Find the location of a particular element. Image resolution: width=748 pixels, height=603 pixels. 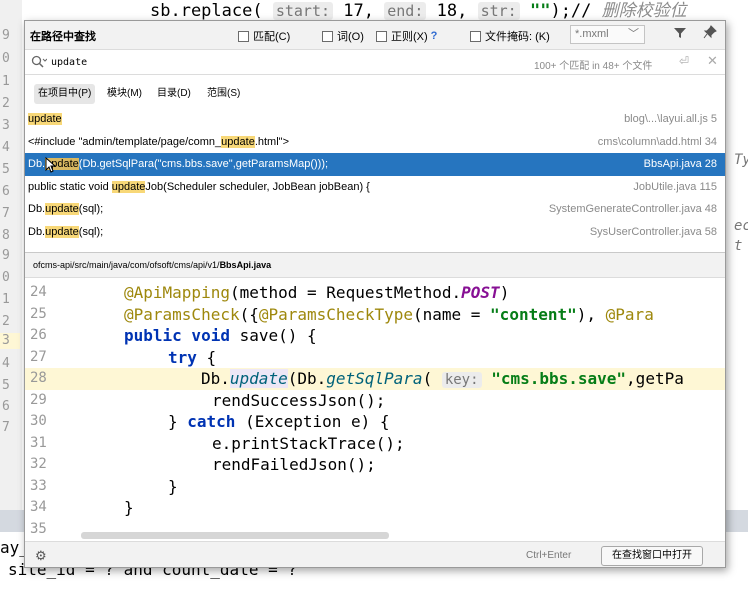

shortcut-hint: Ctrl+Enter is located at coordinates (549, 555).